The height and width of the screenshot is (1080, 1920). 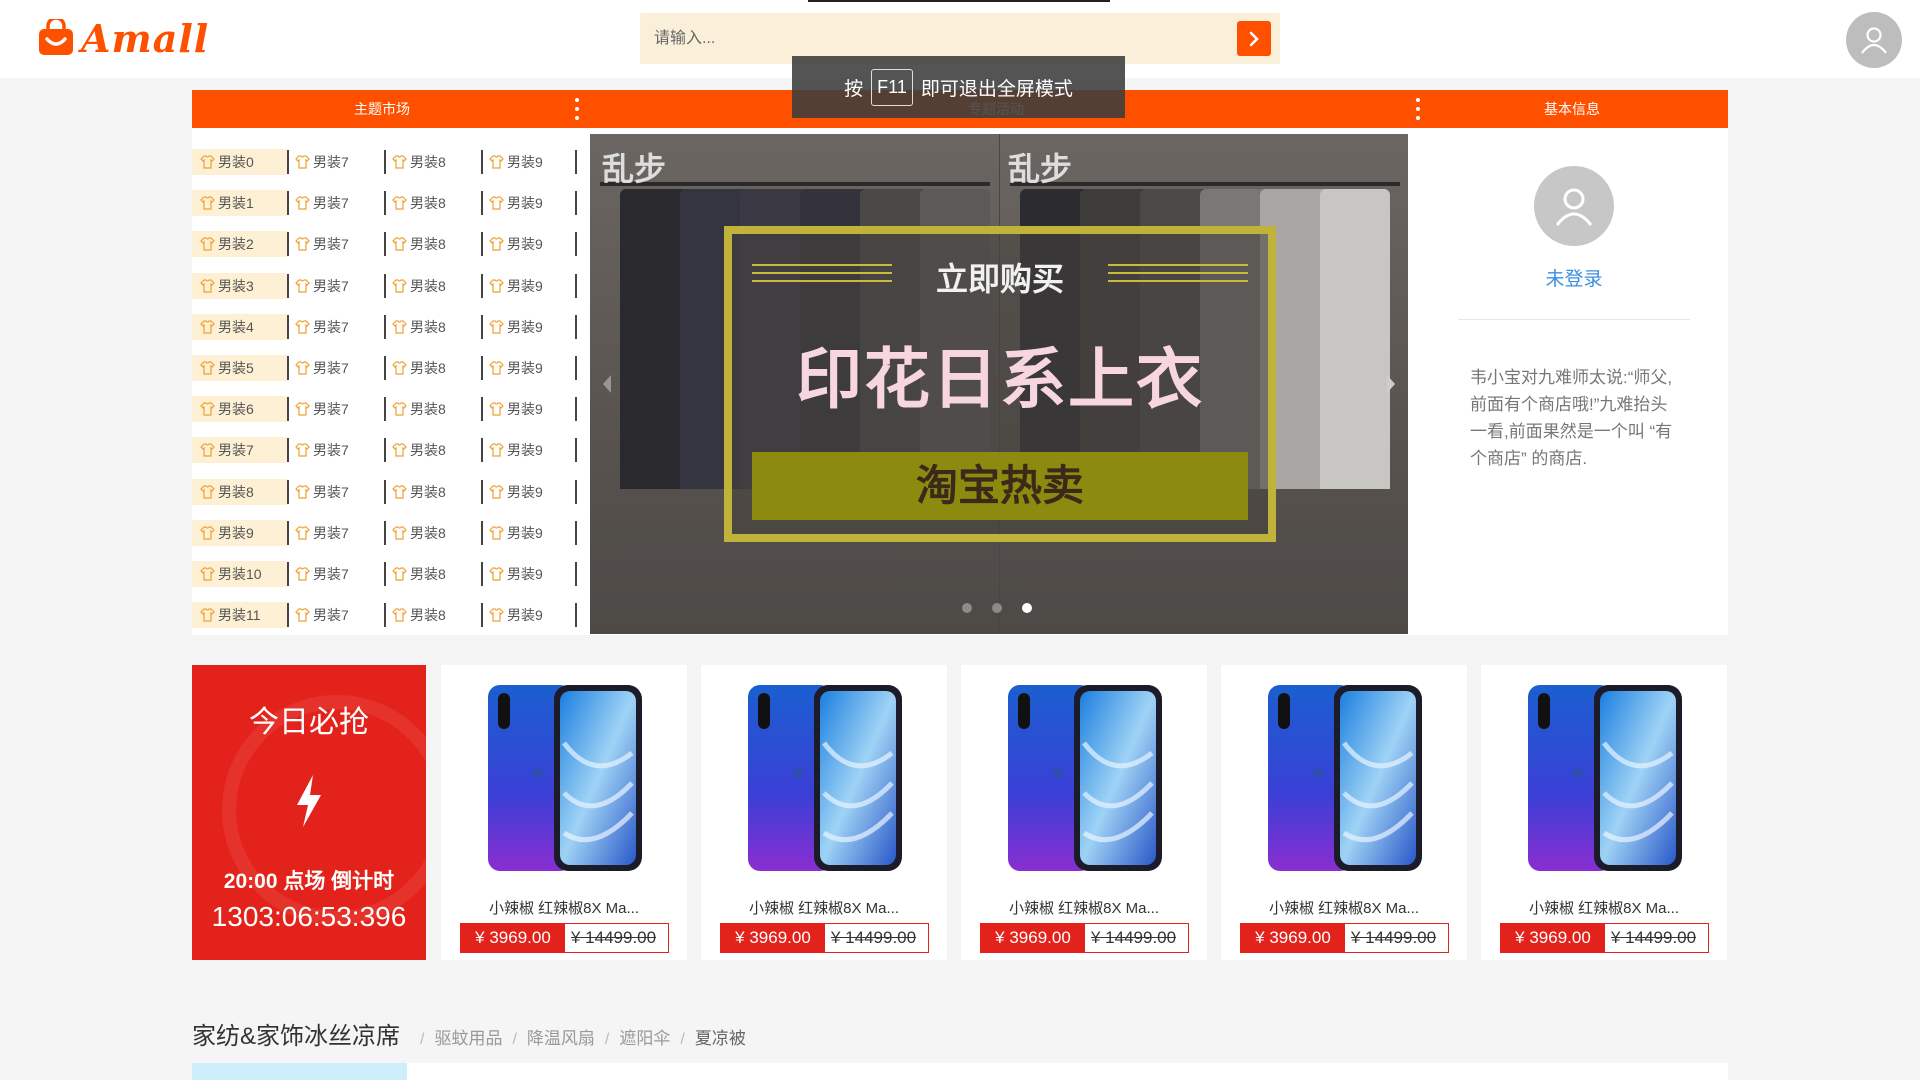 I want to click on category-link: 男装10, so click(x=239, y=573).